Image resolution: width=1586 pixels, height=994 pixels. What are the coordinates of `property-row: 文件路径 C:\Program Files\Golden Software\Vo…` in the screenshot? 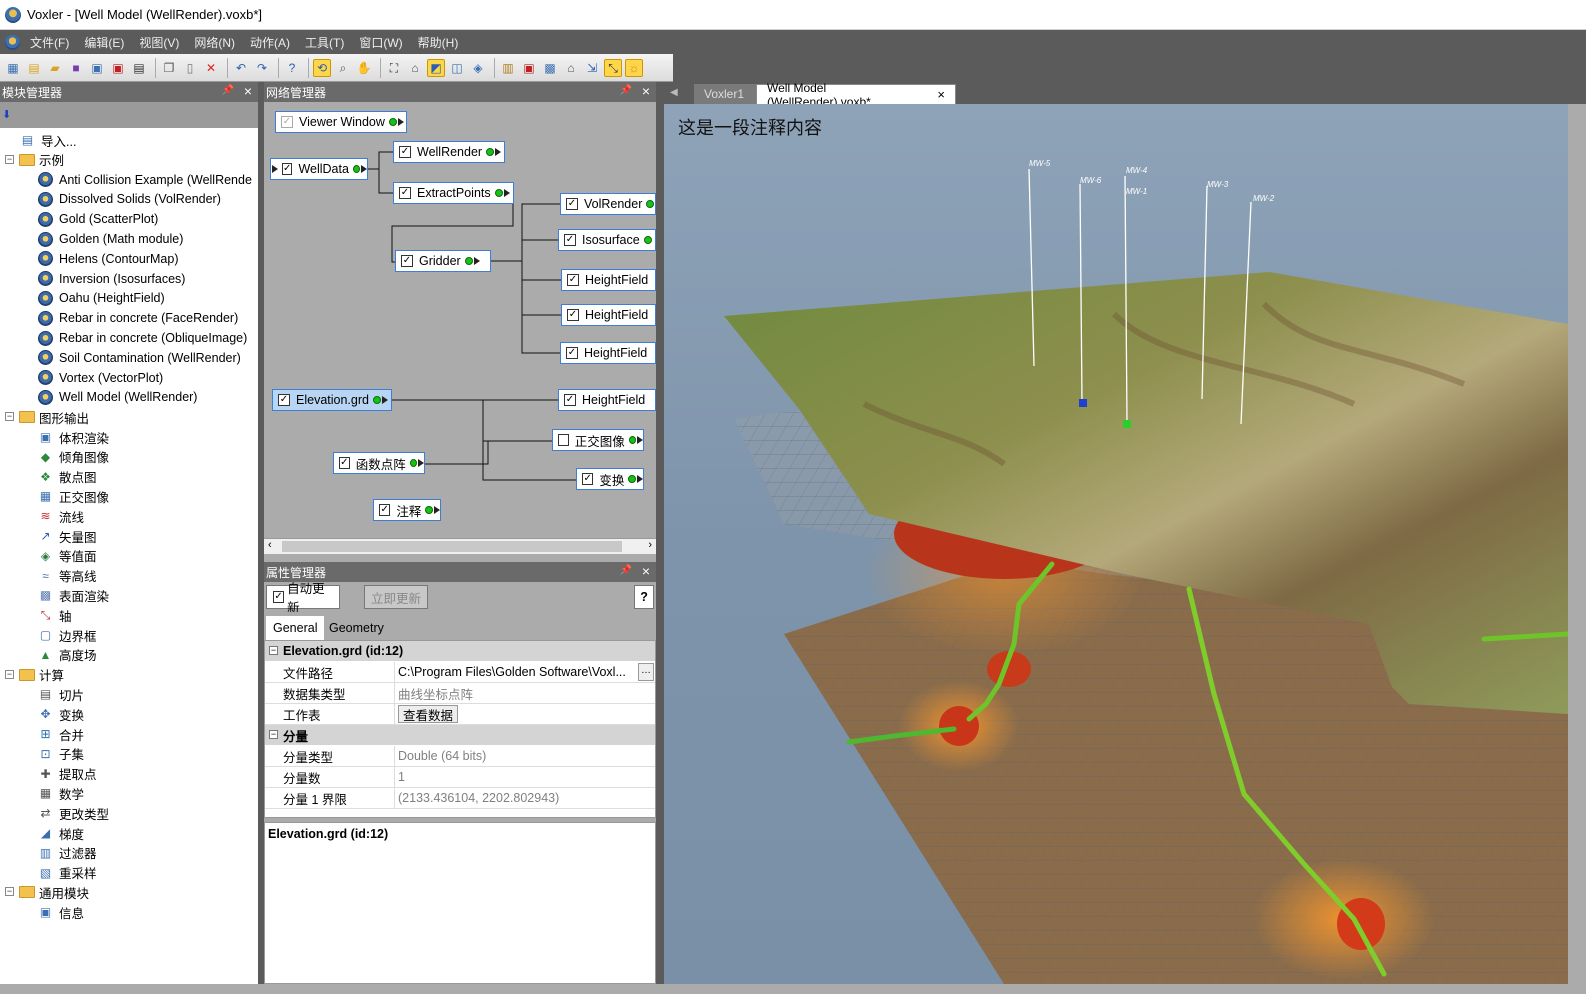 It's located at (460, 672).